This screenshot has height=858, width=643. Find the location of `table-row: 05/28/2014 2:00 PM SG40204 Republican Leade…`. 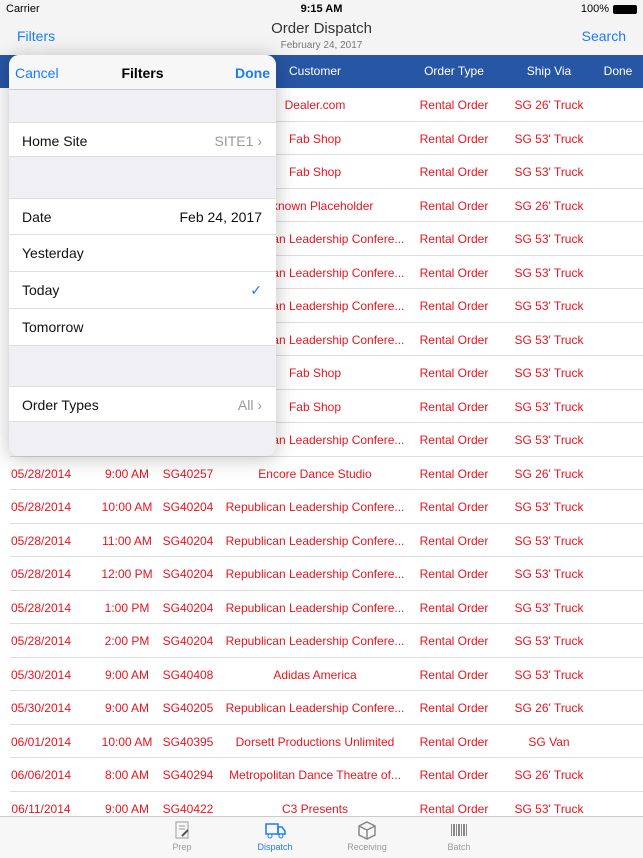

table-row: 05/28/2014 2:00 PM SG40204 Republican Leade… is located at coordinates (326, 641).